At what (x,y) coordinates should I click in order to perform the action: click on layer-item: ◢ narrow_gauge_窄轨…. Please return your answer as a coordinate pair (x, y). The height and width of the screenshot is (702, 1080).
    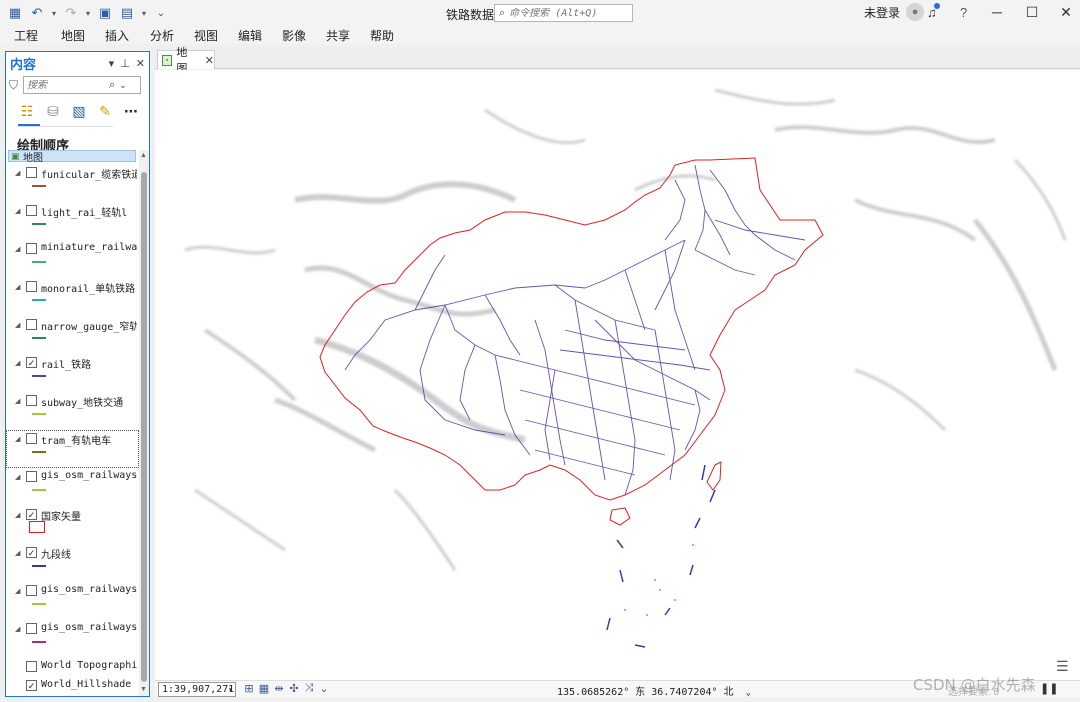
    Looking at the image, I should click on (72, 335).